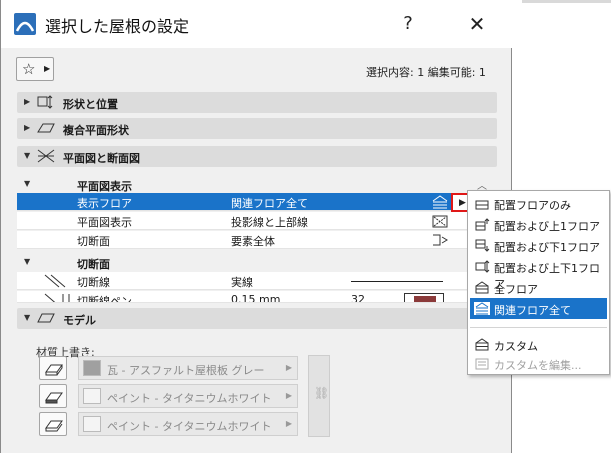  I want to click on row-name: 切断線, so click(93, 282).